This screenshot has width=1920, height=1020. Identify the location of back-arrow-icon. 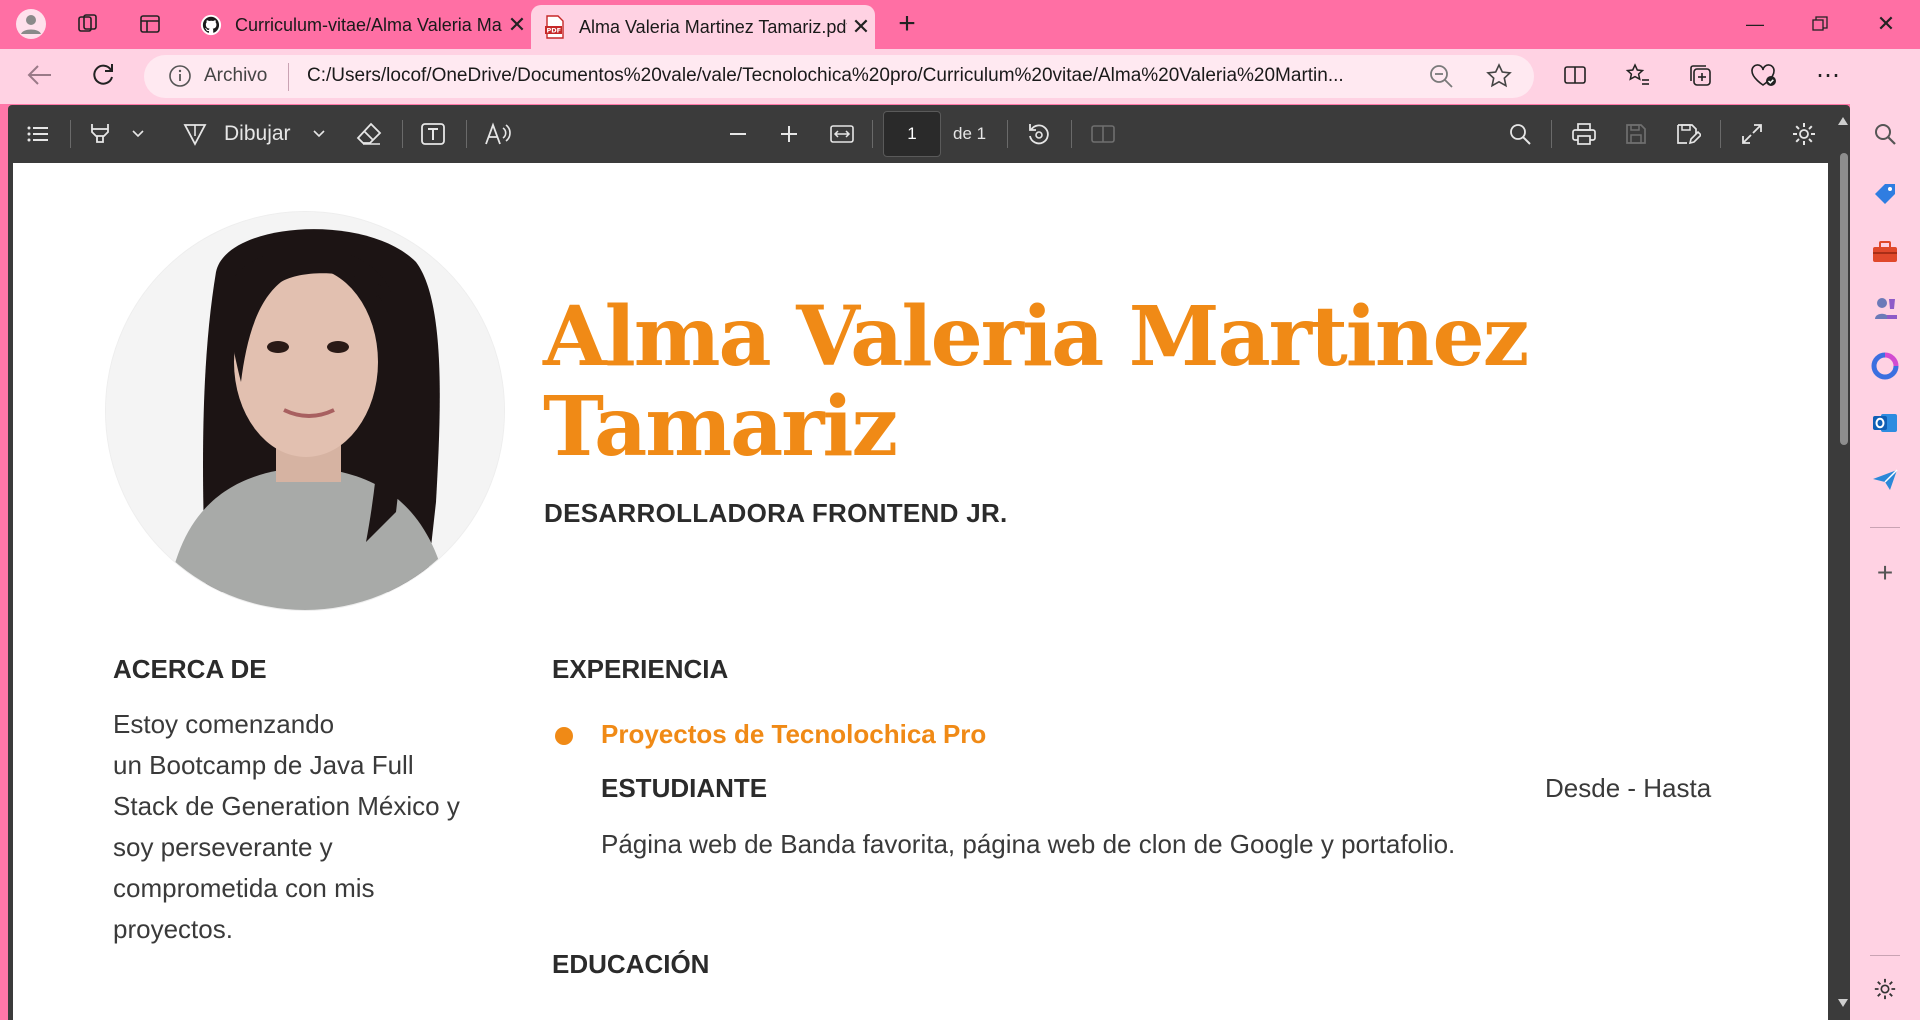
(39, 75).